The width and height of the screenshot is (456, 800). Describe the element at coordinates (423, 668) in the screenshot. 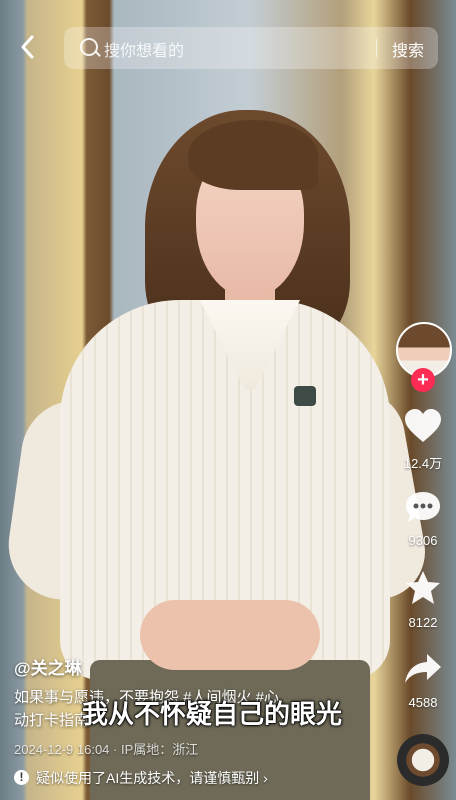

I see `share-arrow-icon` at that location.